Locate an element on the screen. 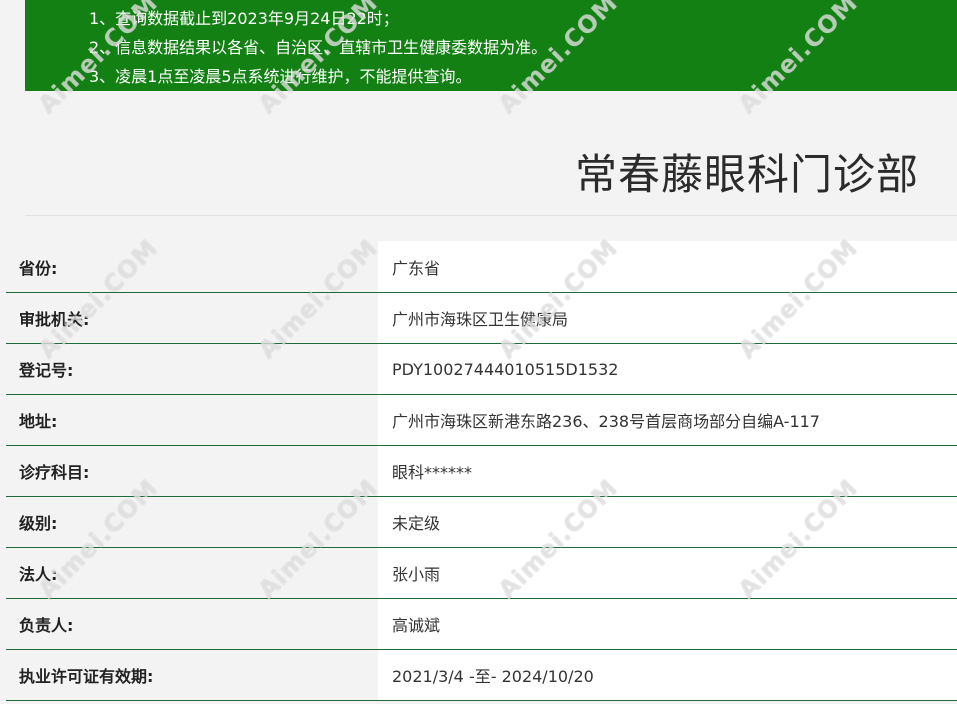 Image resolution: width=957 pixels, height=704 pixels. table-row: 执业许可证有效期: 2021/3/4 -至- 2024/10/20 is located at coordinates (481, 675).